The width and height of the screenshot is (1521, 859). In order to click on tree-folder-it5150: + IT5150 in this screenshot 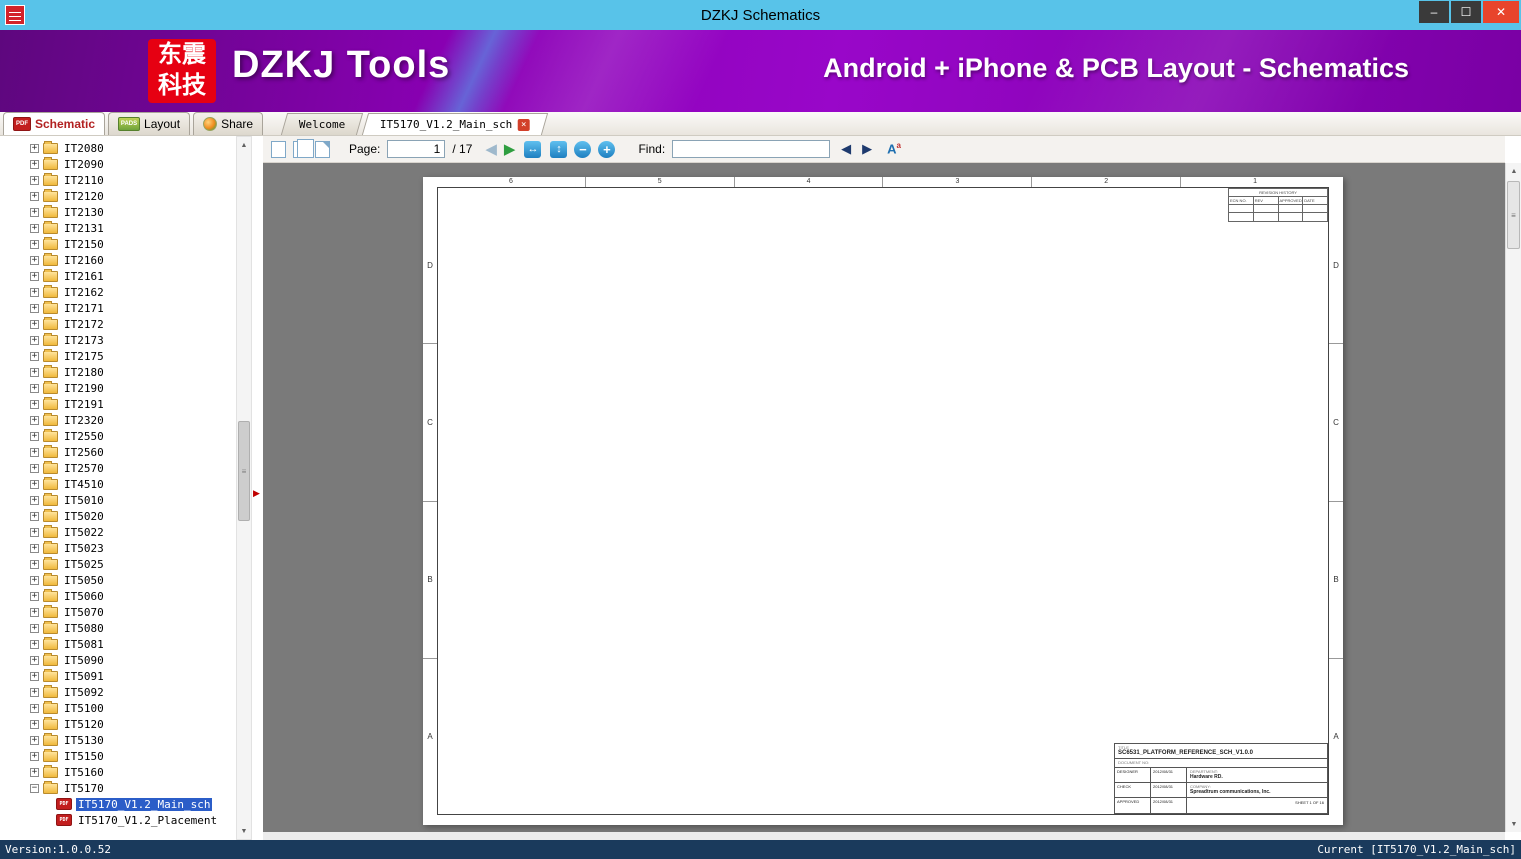, I will do `click(133, 756)`.